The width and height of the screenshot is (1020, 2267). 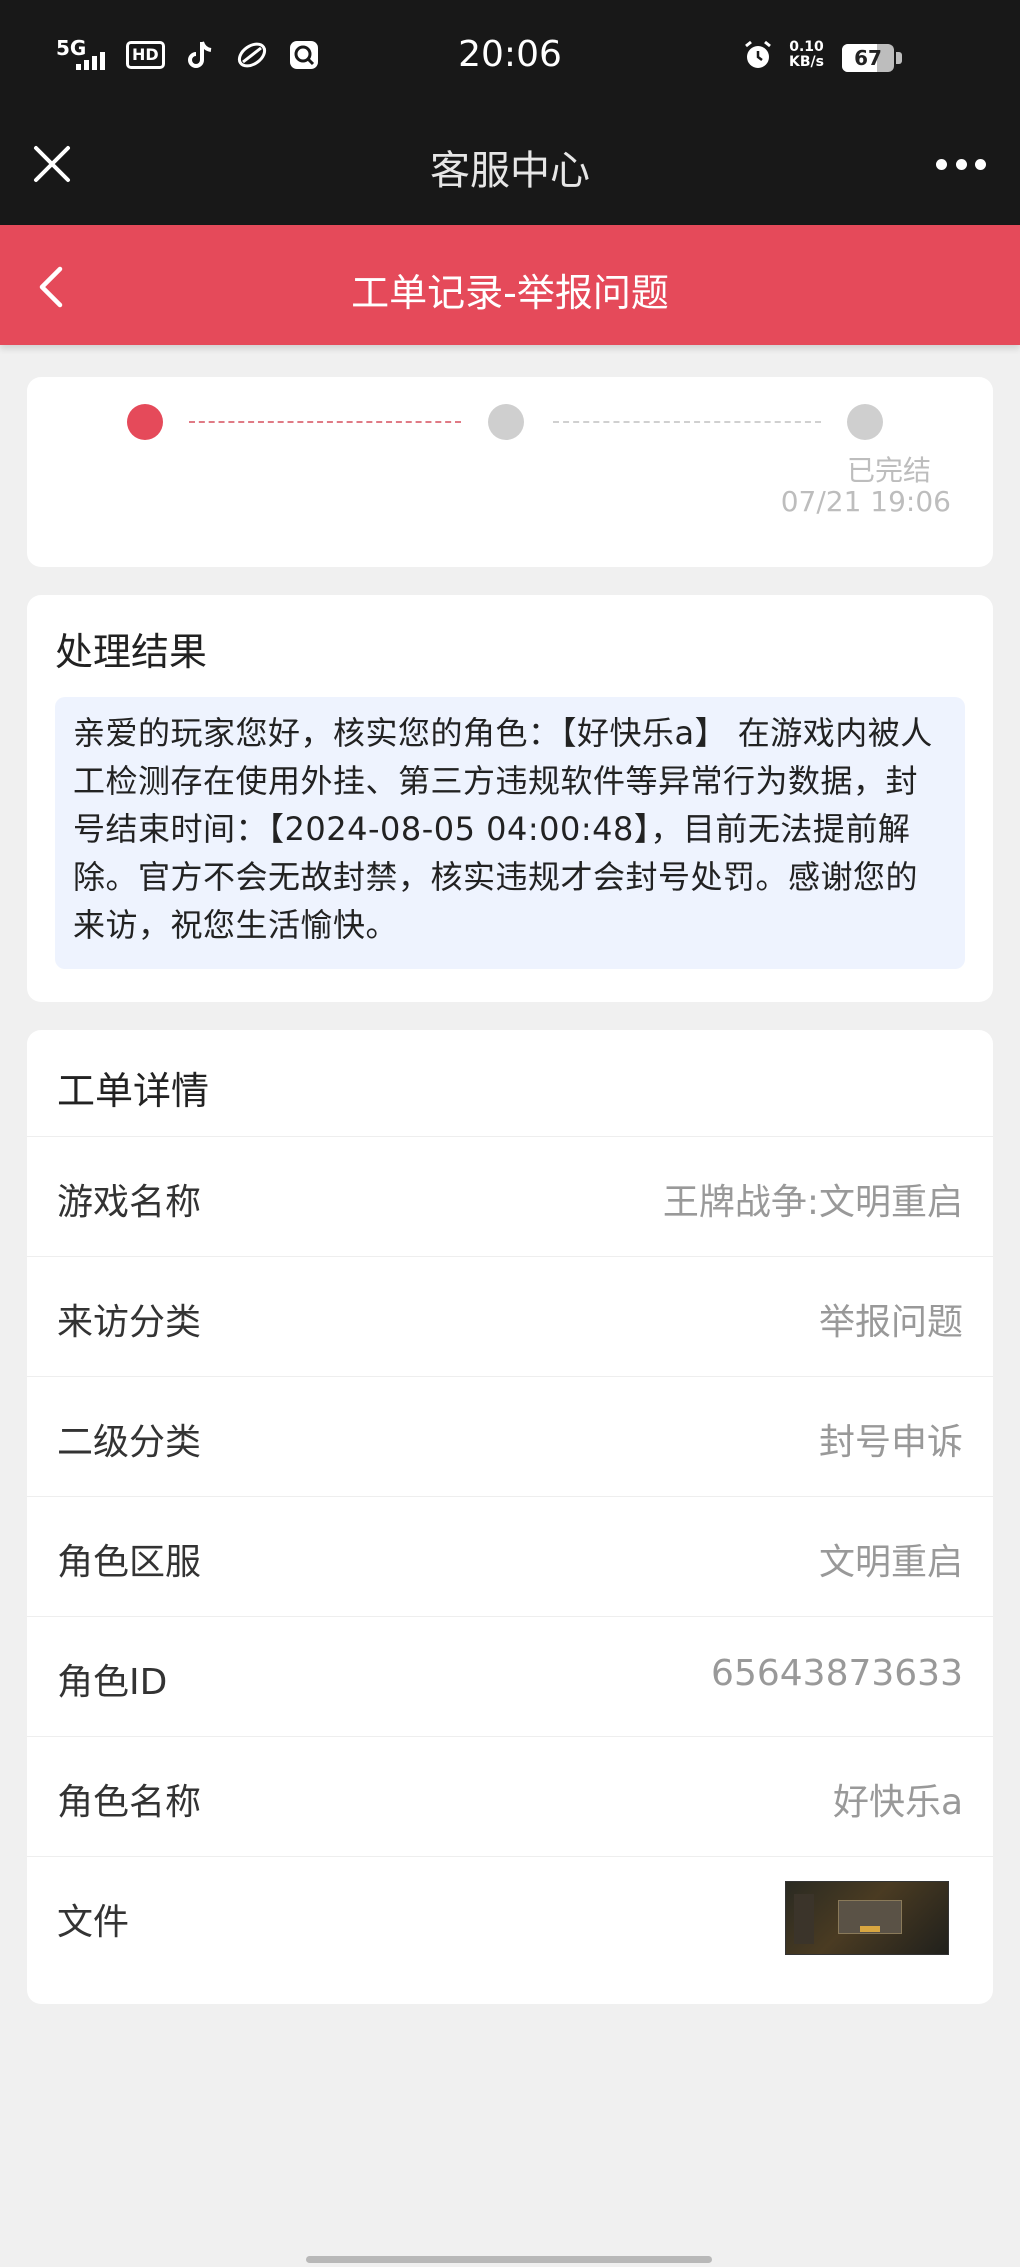 What do you see at coordinates (888, 470) in the screenshot?
I see `step-status-text: 已完结` at bounding box center [888, 470].